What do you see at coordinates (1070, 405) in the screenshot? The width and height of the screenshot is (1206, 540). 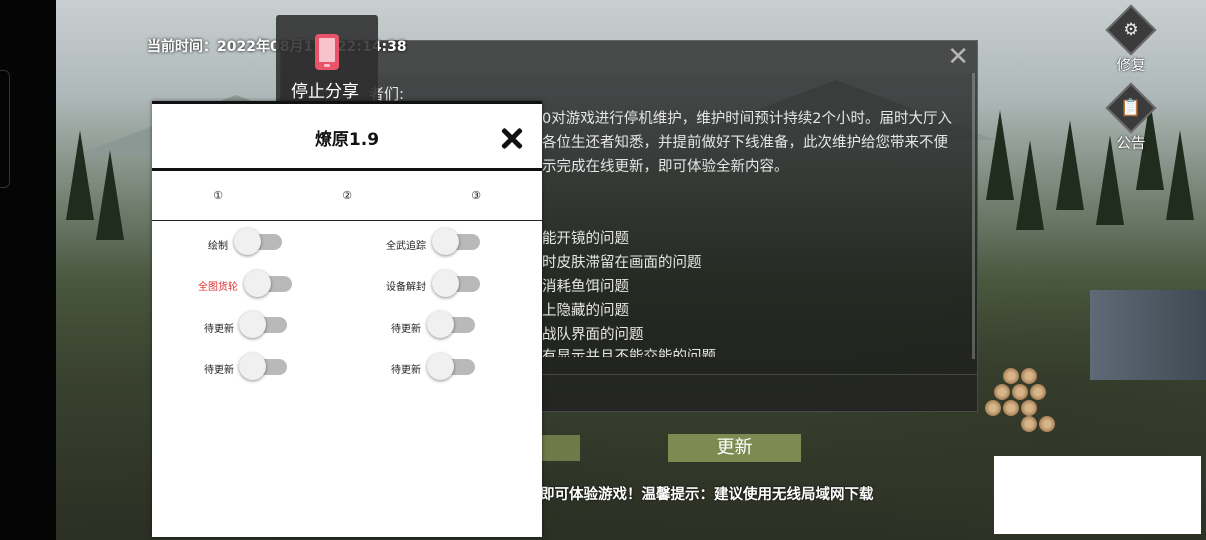 I see `log-pile` at bounding box center [1070, 405].